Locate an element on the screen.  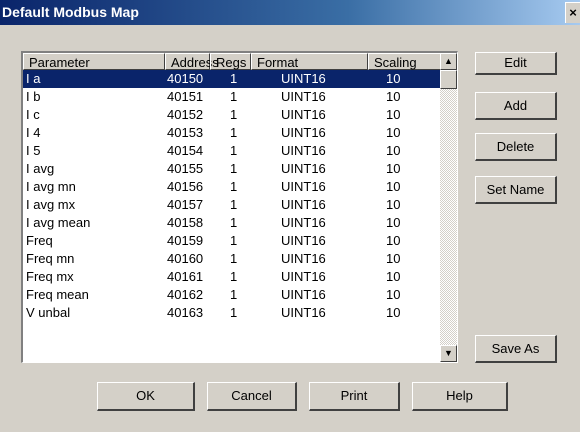
table-row: I avg mx 40157 1 UINT16 10 is located at coordinates (232, 205).